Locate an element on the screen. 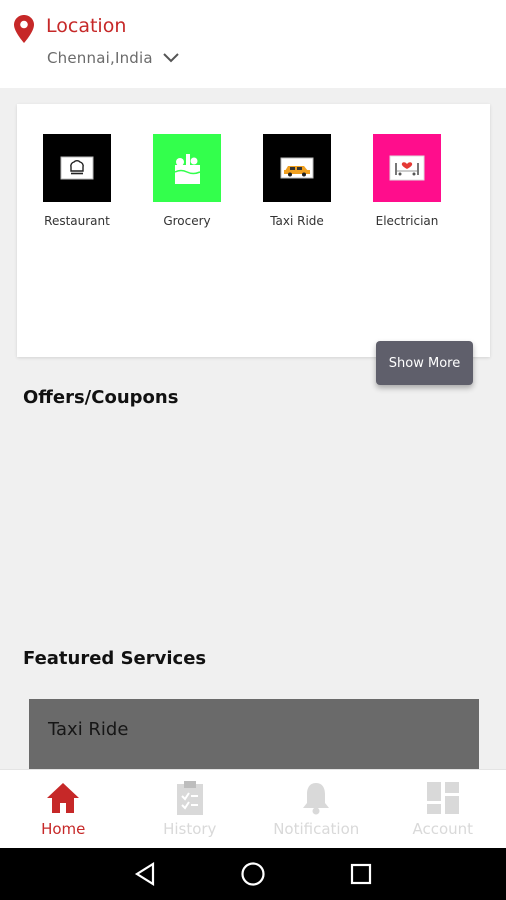 Image resolution: width=506 pixels, height=900 pixels. nav-history: History is located at coordinates (190, 809).